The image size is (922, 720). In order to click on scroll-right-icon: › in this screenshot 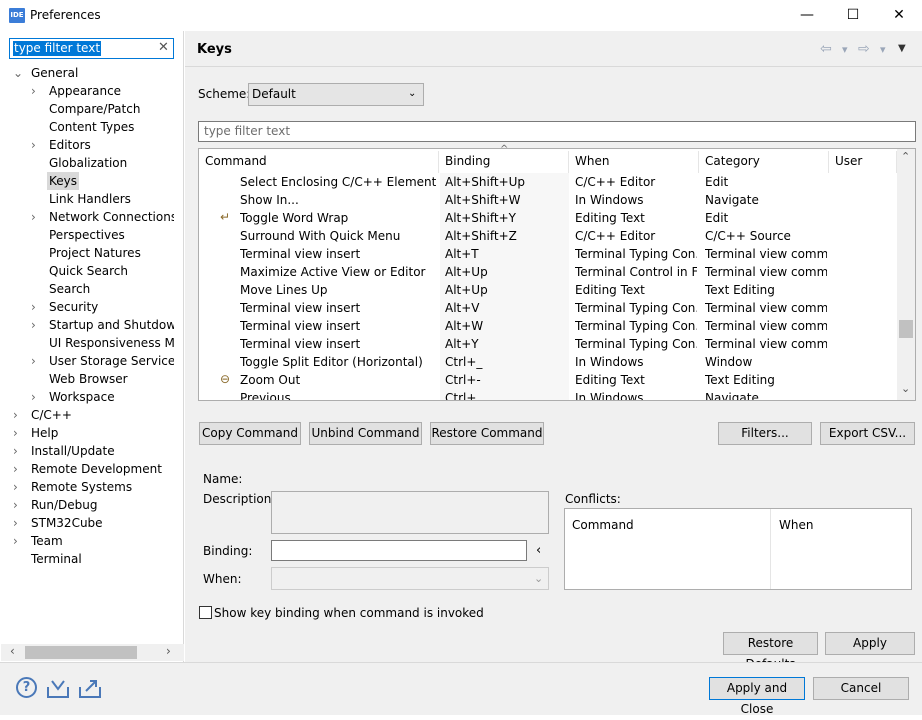, I will do `click(168, 651)`.